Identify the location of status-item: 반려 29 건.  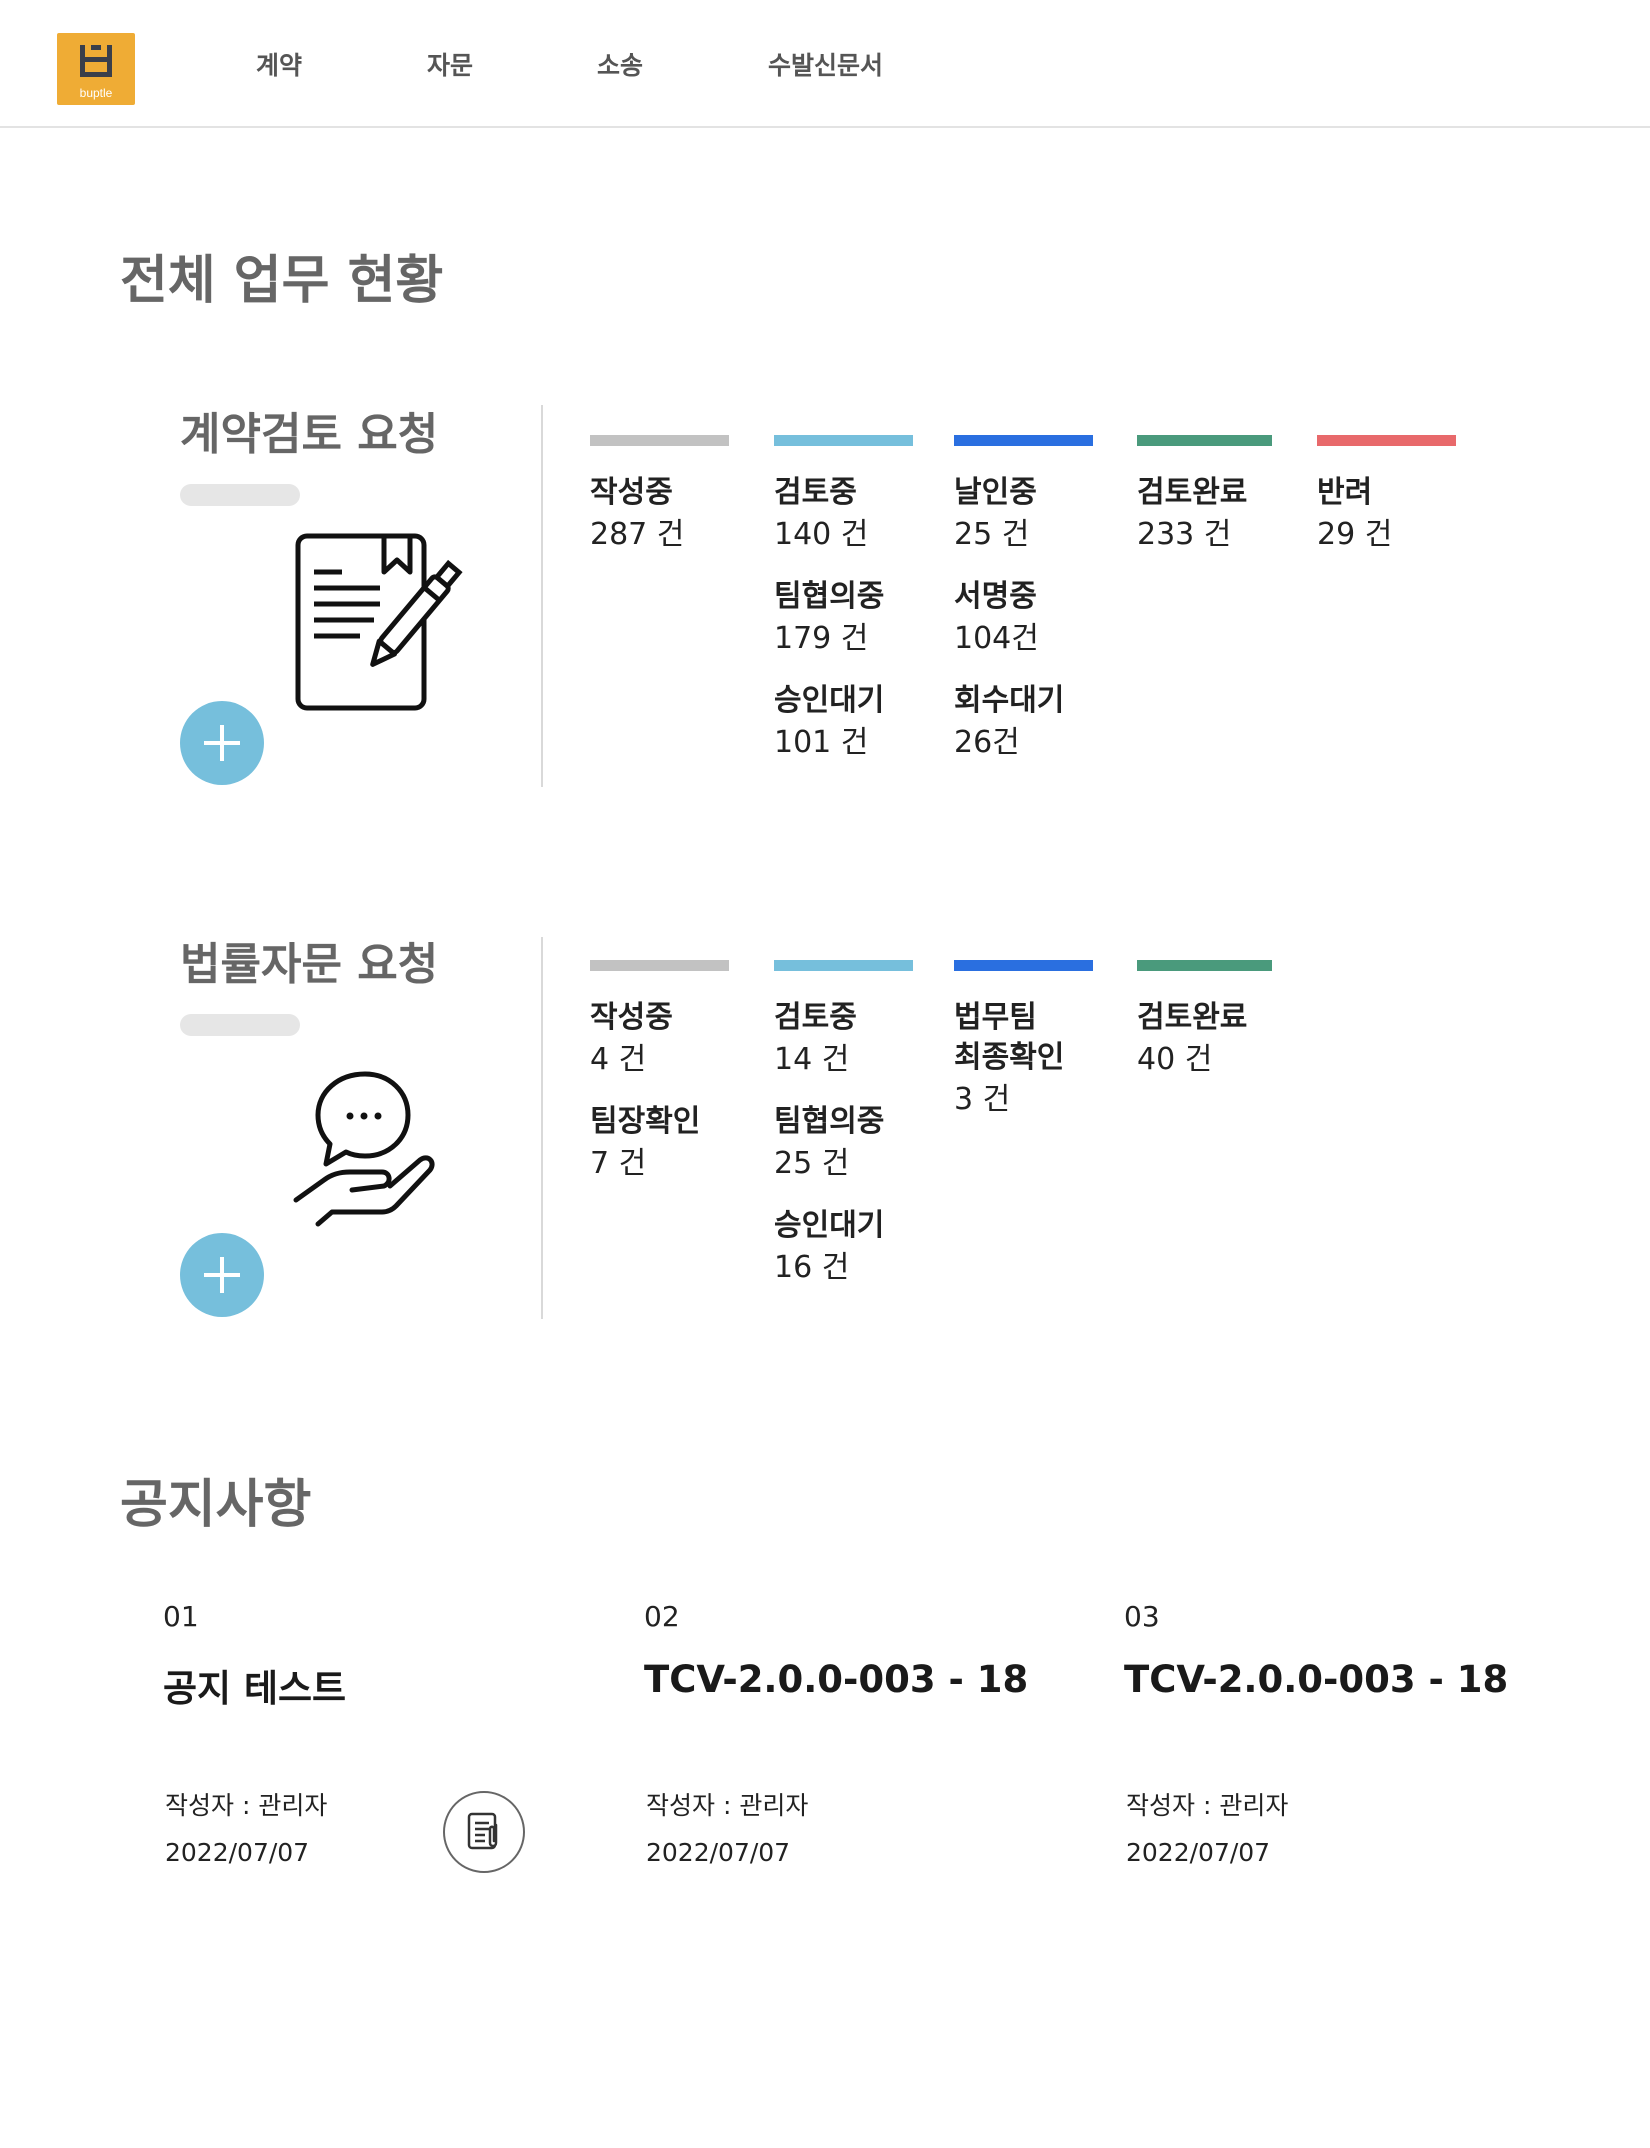
(1407, 515).